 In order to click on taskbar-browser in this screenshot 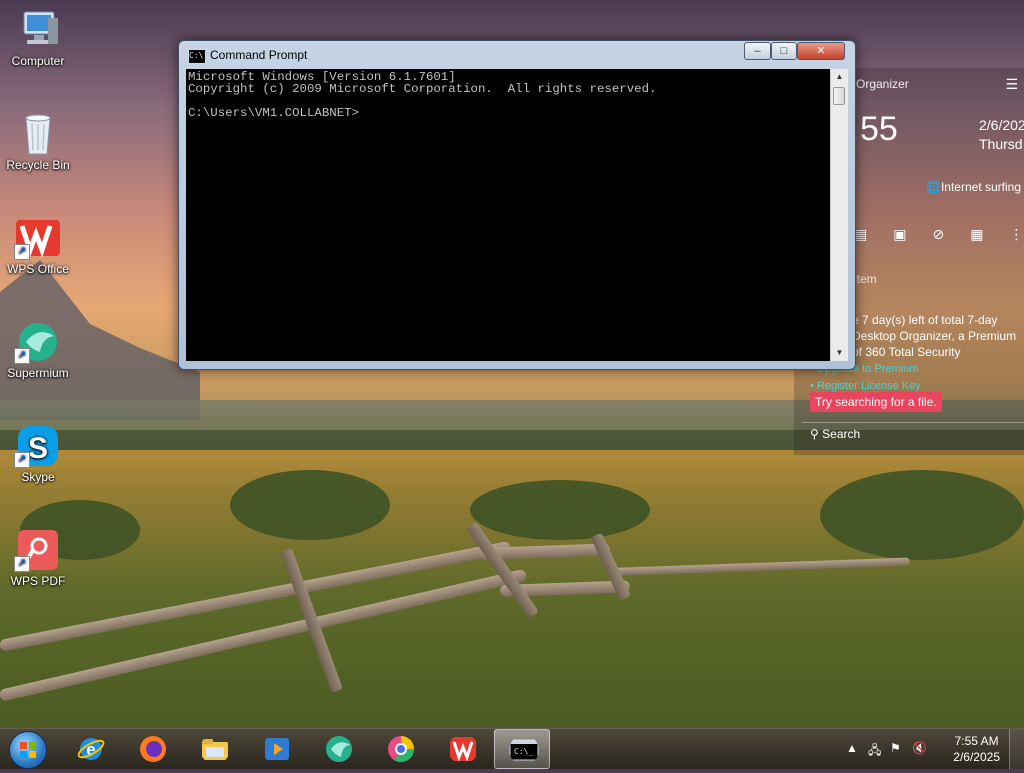, I will do `click(400, 749)`.